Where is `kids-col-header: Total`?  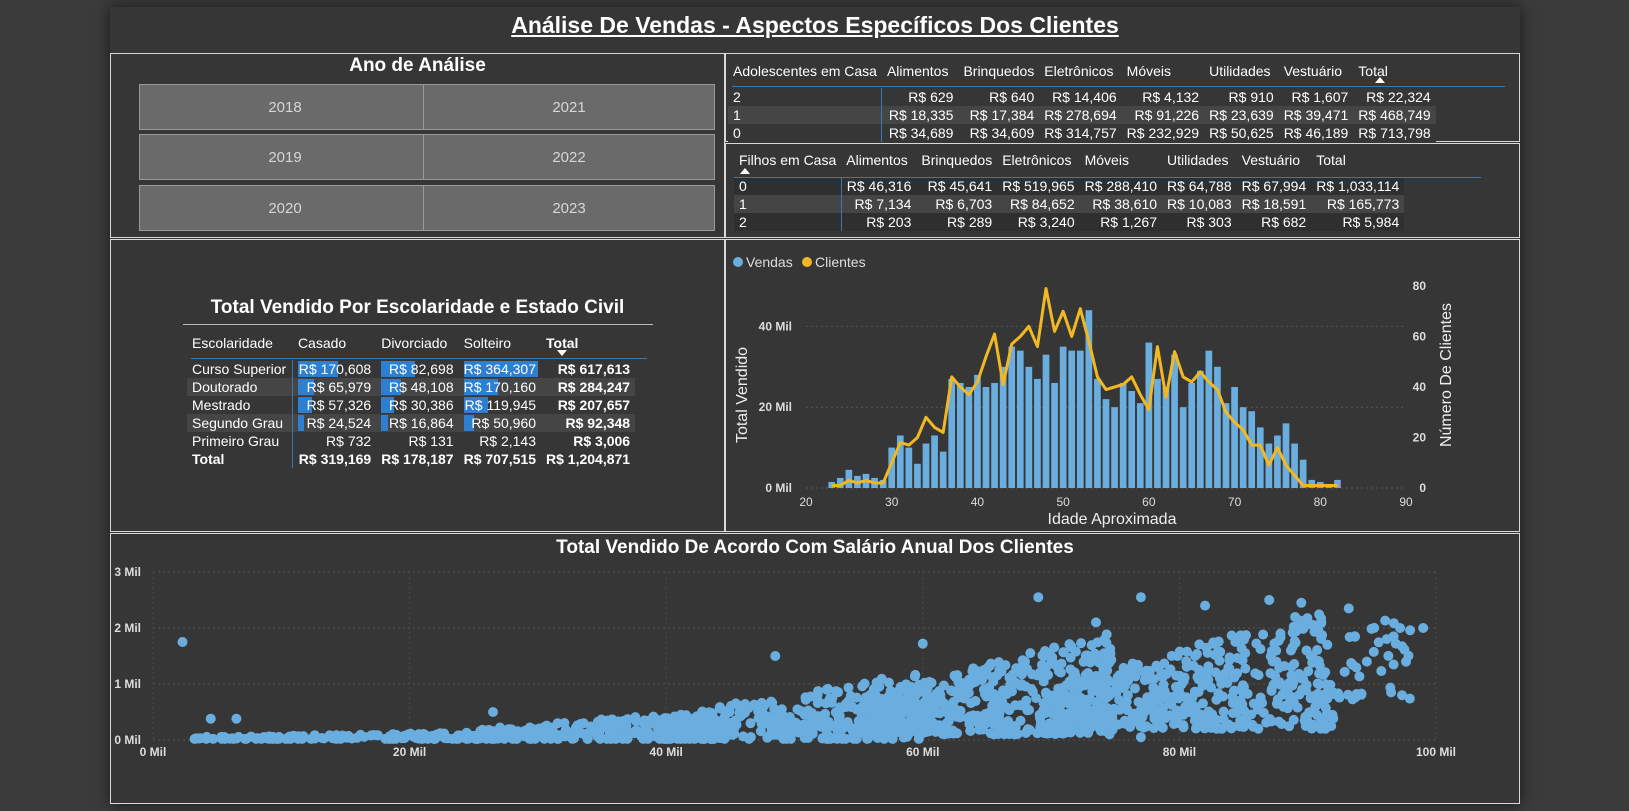 kids-col-header: Total is located at coordinates (1357, 160).